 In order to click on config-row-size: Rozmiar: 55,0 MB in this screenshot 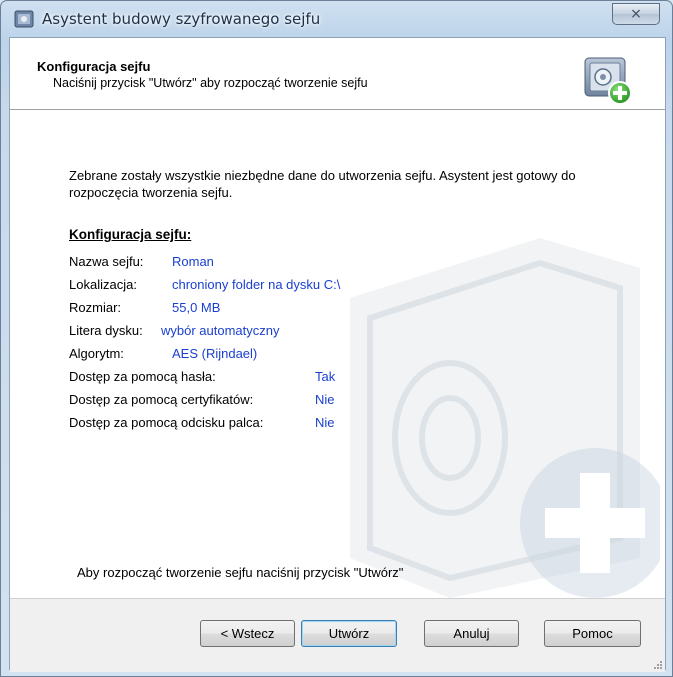, I will do `click(144, 307)`.